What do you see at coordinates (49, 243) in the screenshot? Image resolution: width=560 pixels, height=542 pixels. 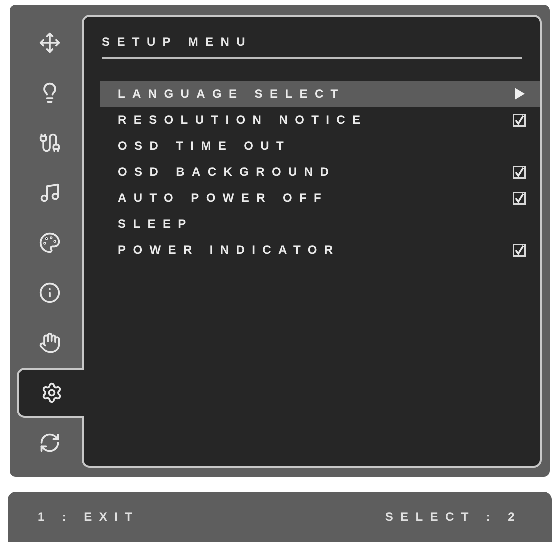 I see `palette-icon` at bounding box center [49, 243].